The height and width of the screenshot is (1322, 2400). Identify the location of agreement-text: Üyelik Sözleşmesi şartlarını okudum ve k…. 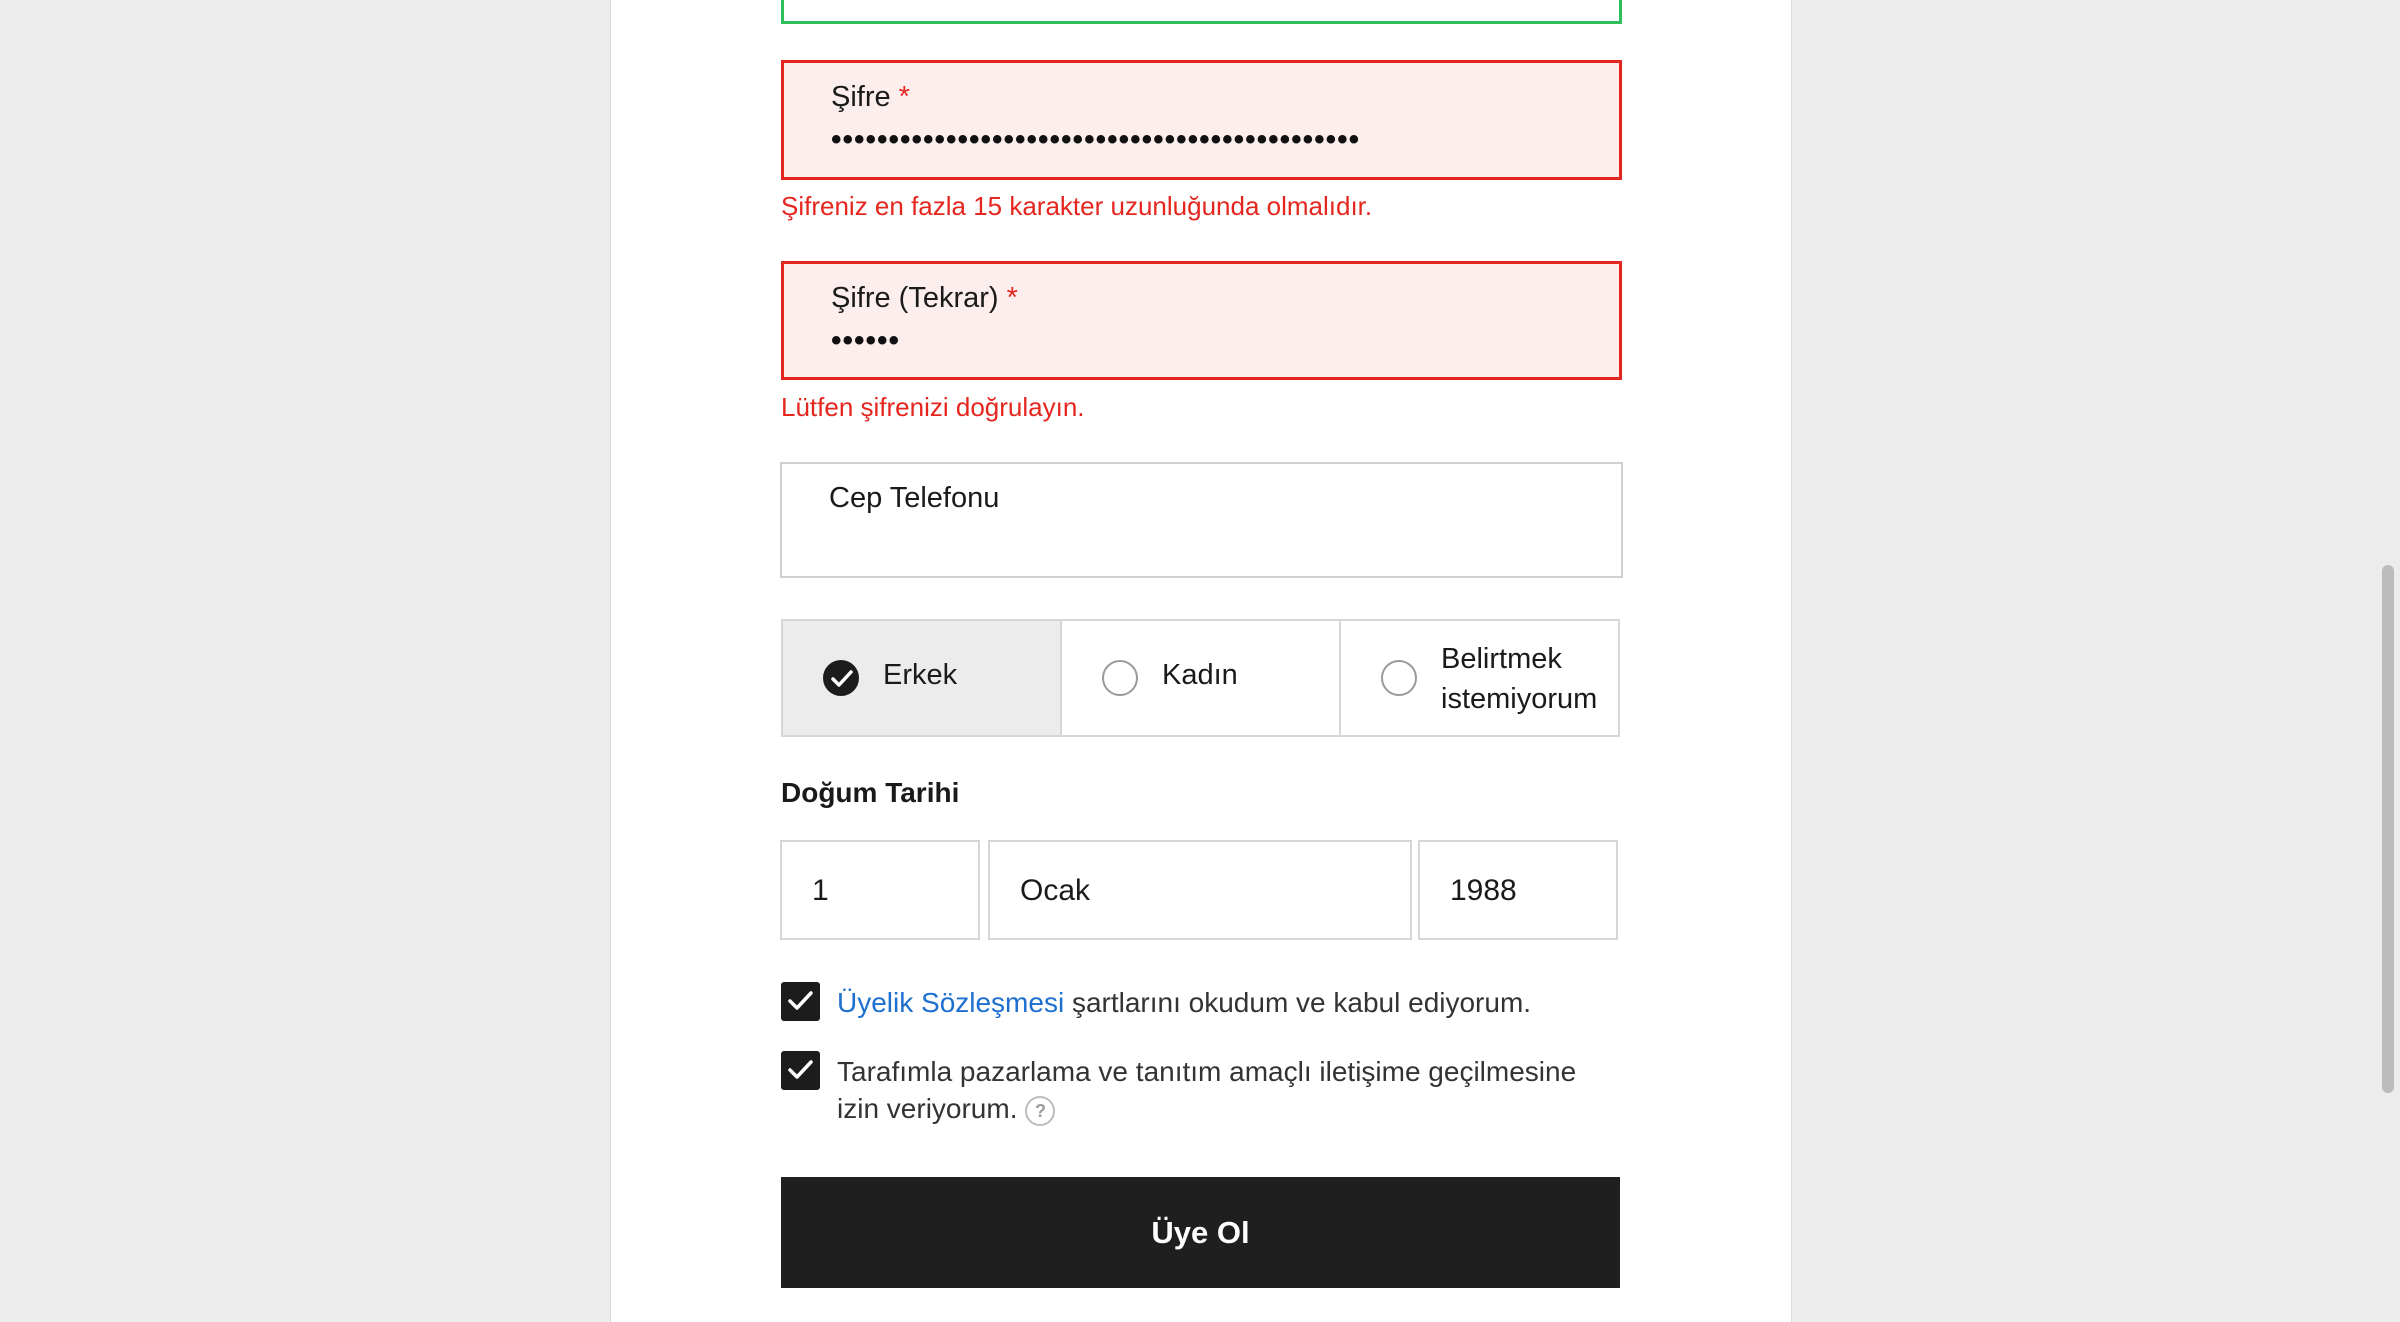
(1184, 1002).